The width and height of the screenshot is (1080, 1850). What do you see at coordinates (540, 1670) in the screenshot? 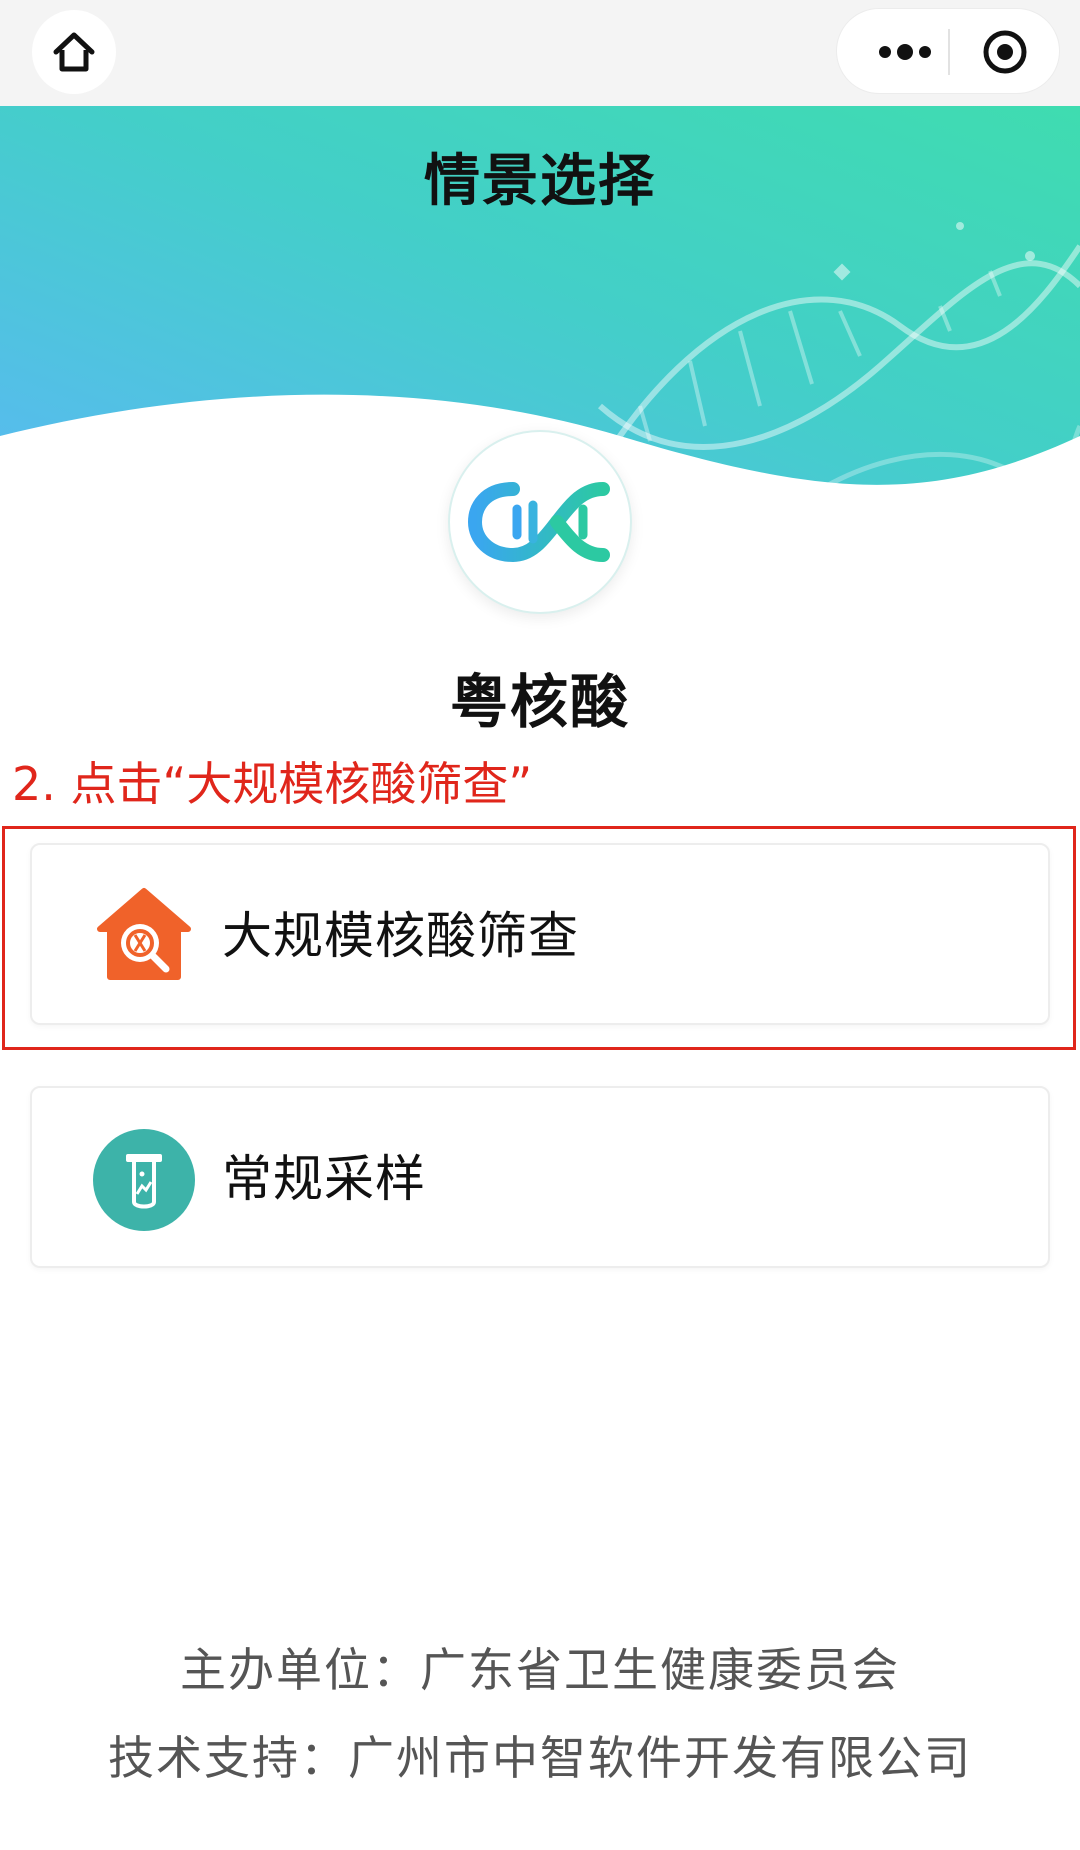
I see `footer-organizer: 主办单位：广东省卫生健康委员会` at bounding box center [540, 1670].